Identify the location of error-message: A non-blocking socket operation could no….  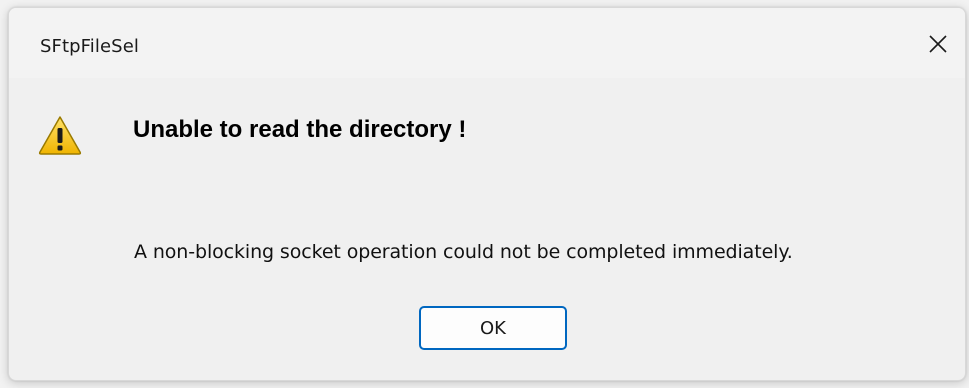
(463, 252).